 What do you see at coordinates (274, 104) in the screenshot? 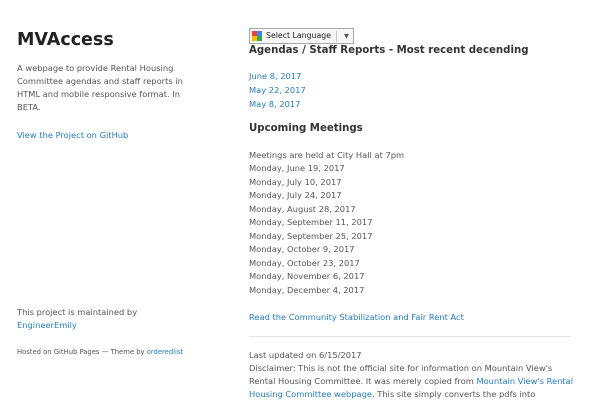
I see `agenda-link-may-8: May 8, 2017` at bounding box center [274, 104].